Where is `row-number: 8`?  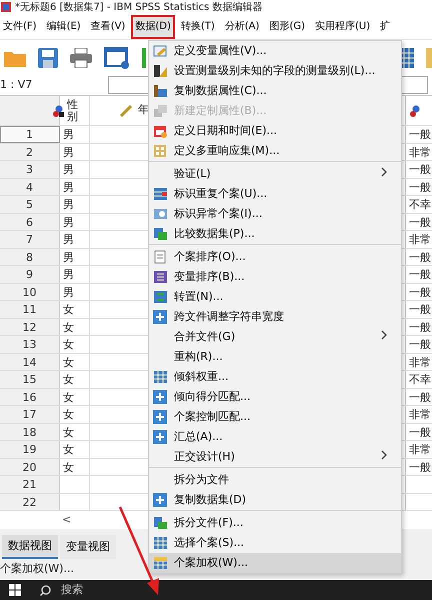
row-number: 8 is located at coordinates (30, 256).